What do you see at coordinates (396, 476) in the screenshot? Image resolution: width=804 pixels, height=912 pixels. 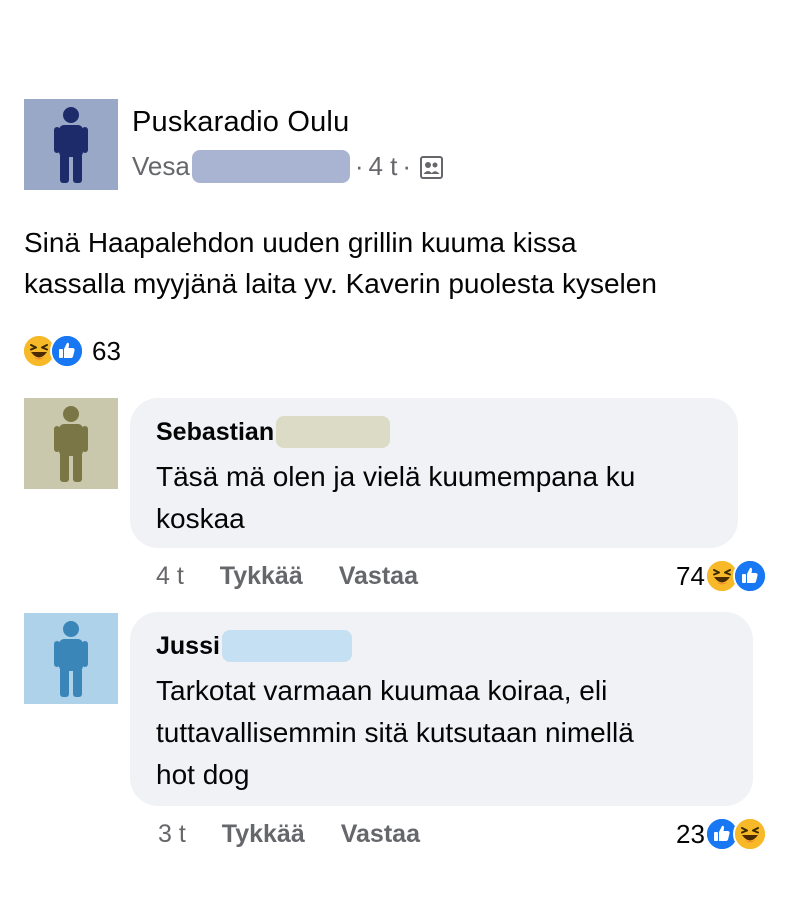 I see `comment-text-line: Täsä mä olen ja vielä kuumempana ku` at bounding box center [396, 476].